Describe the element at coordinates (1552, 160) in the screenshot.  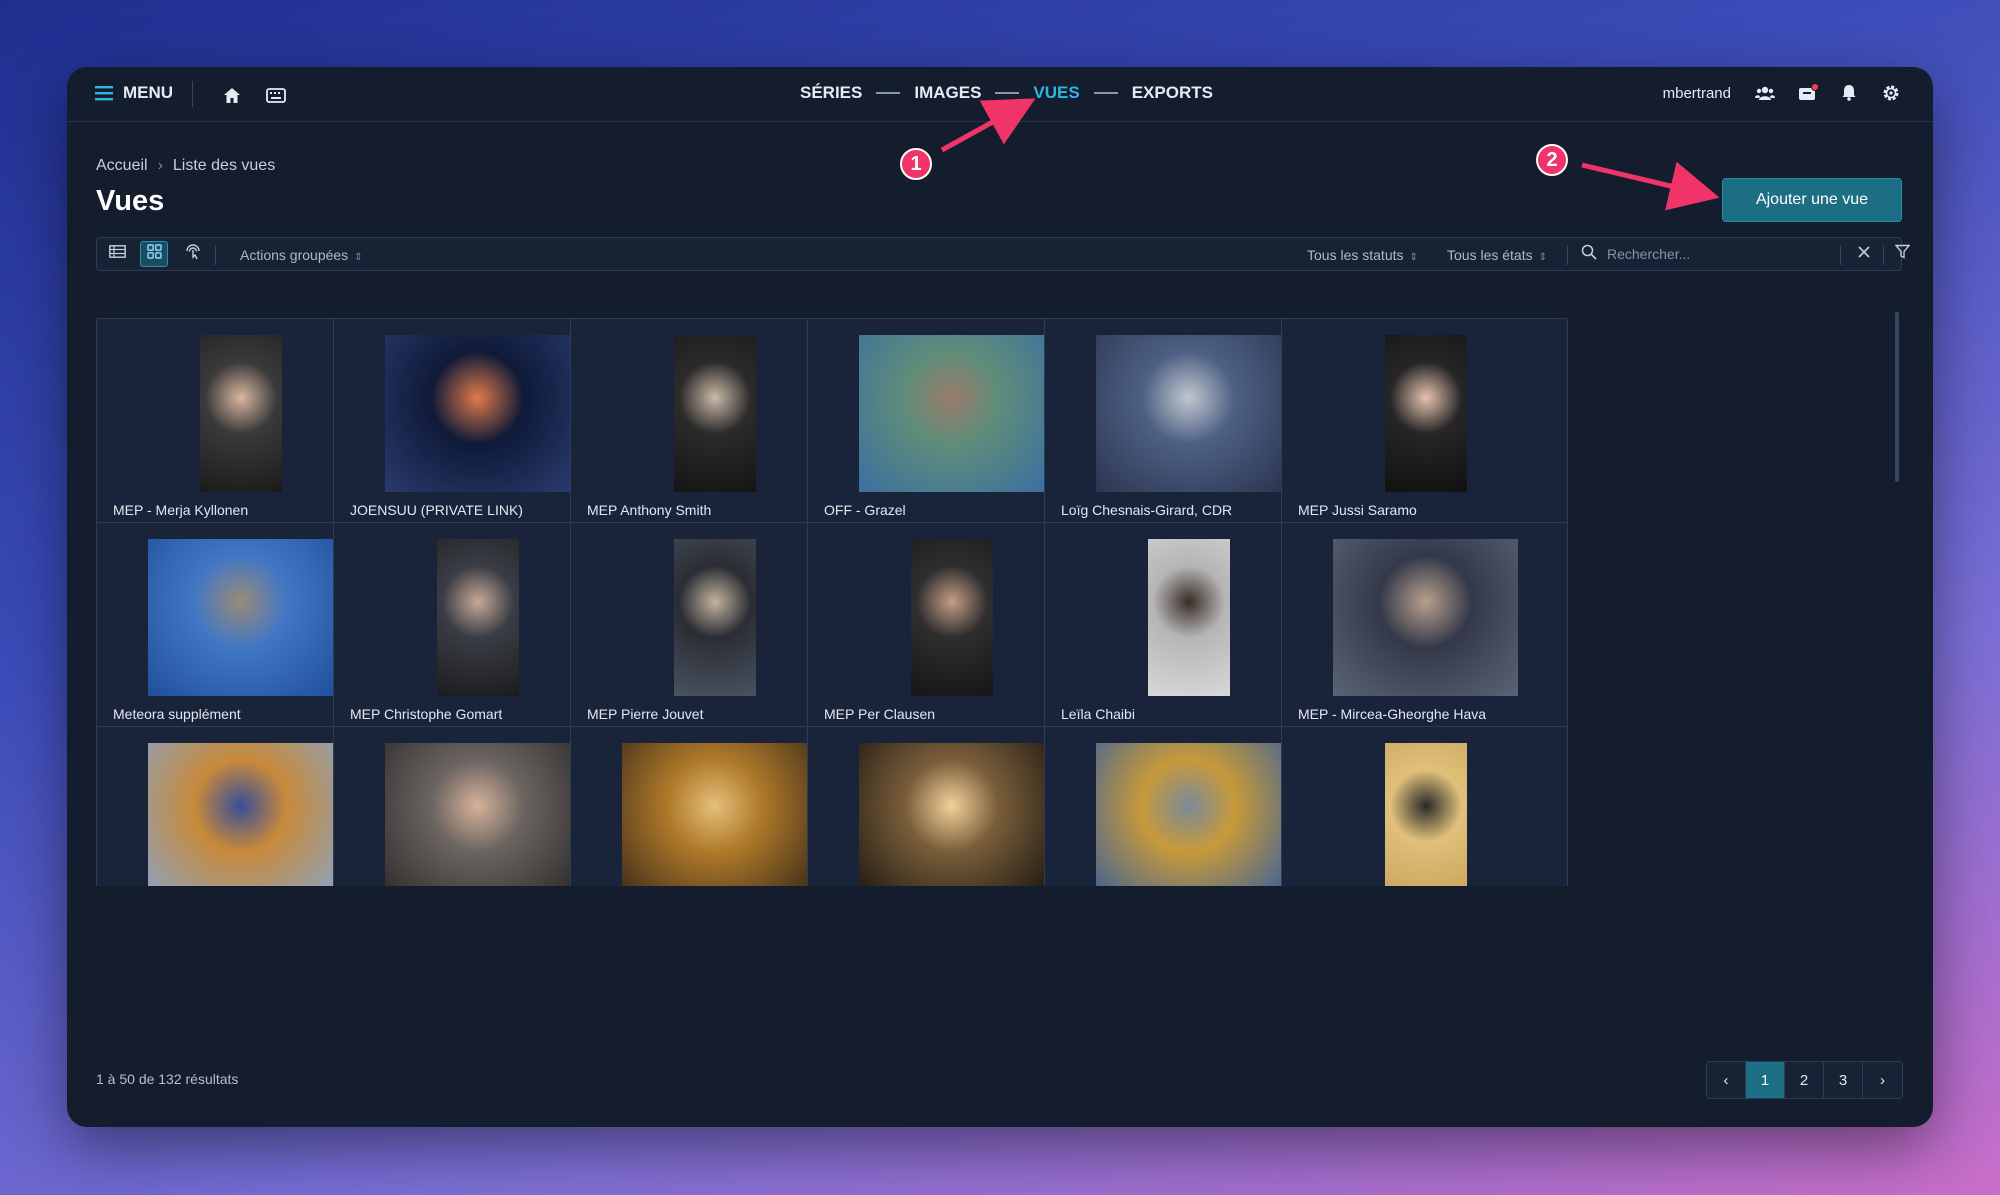
I see `annotation-marker-2: 2` at that location.